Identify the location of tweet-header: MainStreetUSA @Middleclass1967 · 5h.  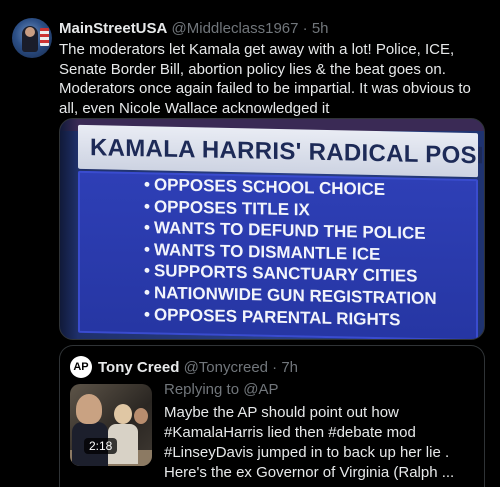
(194, 29).